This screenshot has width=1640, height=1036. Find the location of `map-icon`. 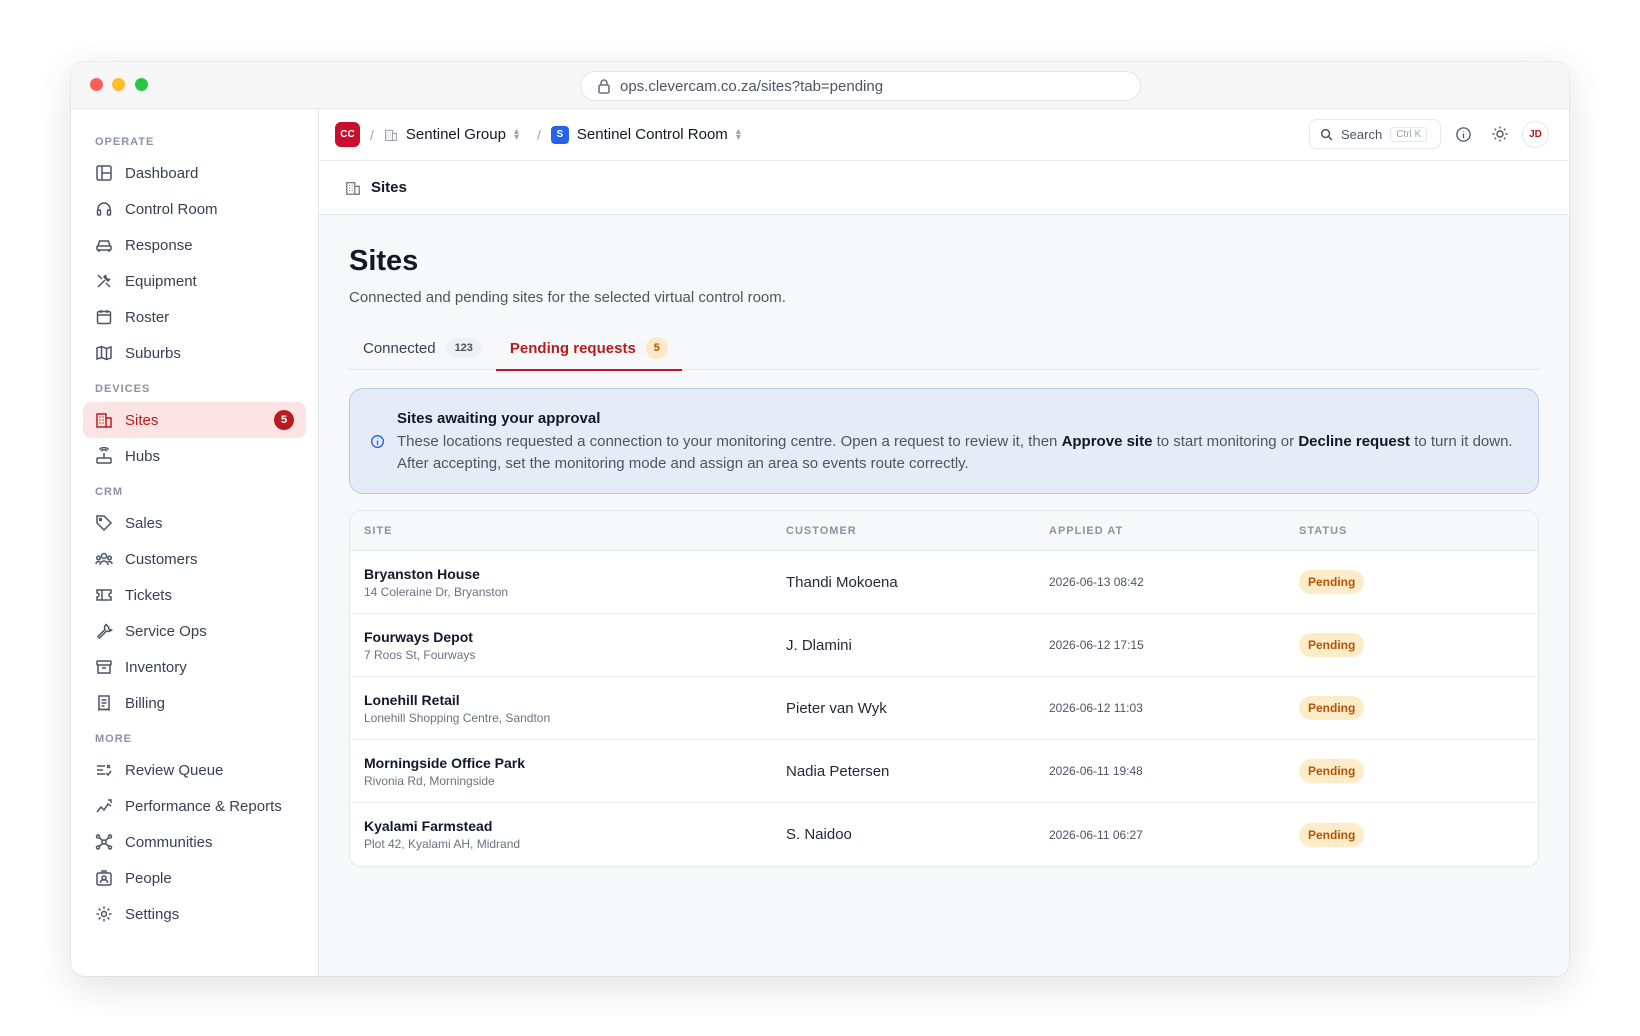

map-icon is located at coordinates (104, 353).